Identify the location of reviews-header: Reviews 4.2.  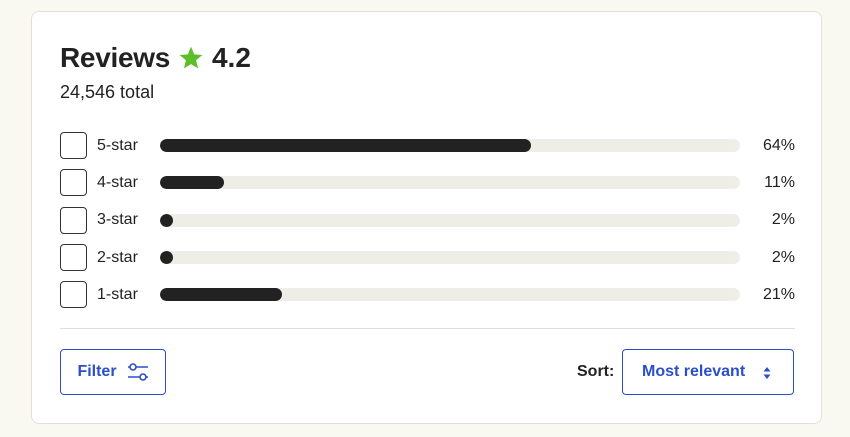
(155, 58).